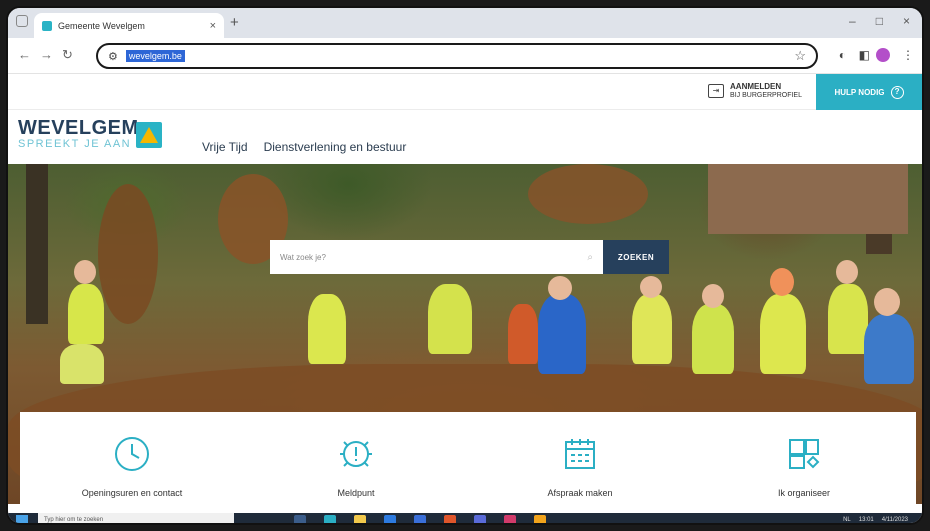 This screenshot has width=930, height=531. I want to click on browser-toolbar: ← → ↻ ⚙ wevelgem.be ☆ ◐ ◧ ⋮, so click(465, 56).